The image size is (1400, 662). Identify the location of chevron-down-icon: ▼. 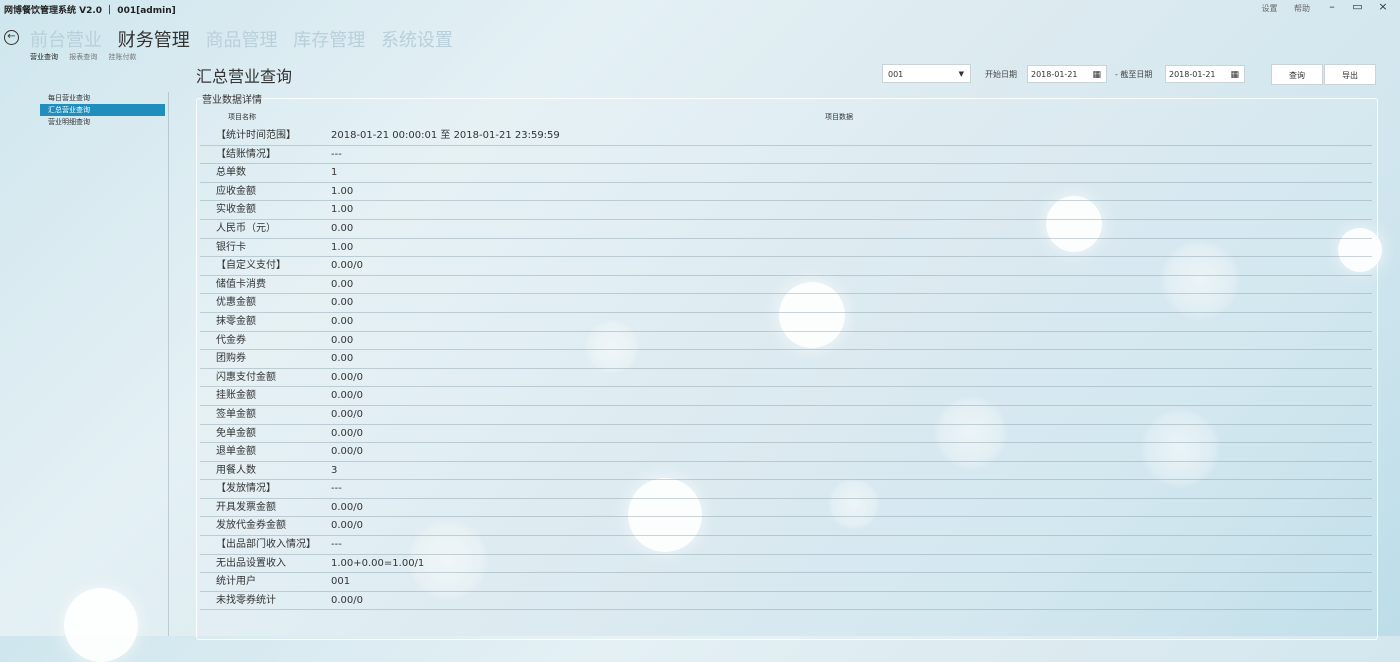
(961, 74).